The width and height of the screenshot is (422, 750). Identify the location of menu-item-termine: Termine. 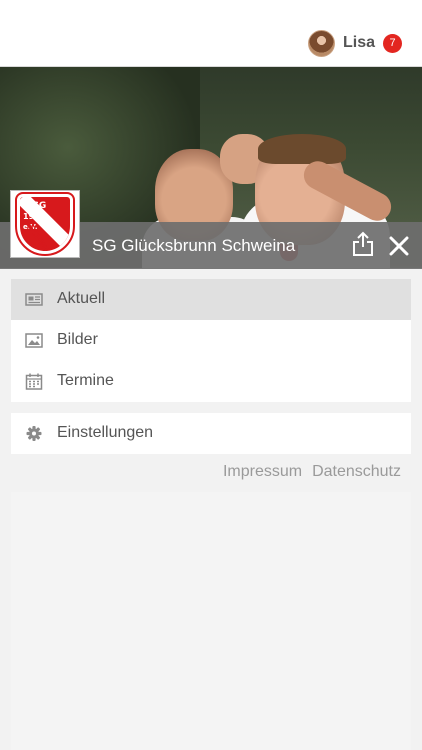
(211, 381).